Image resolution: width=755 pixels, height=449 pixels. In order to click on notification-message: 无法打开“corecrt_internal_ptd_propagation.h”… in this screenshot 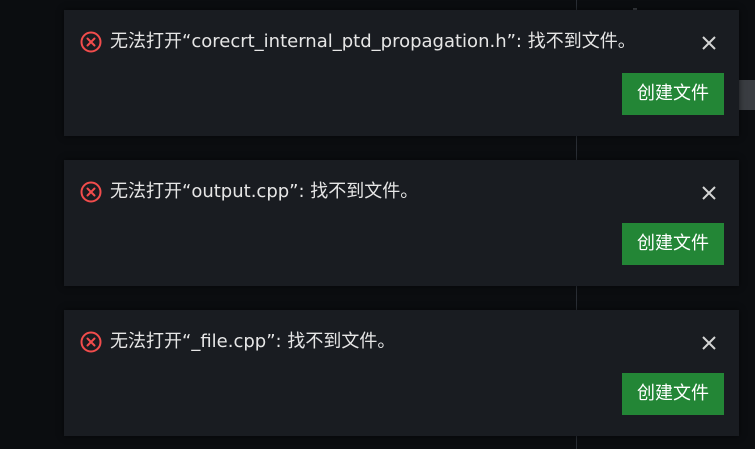, I will do `click(373, 41)`.